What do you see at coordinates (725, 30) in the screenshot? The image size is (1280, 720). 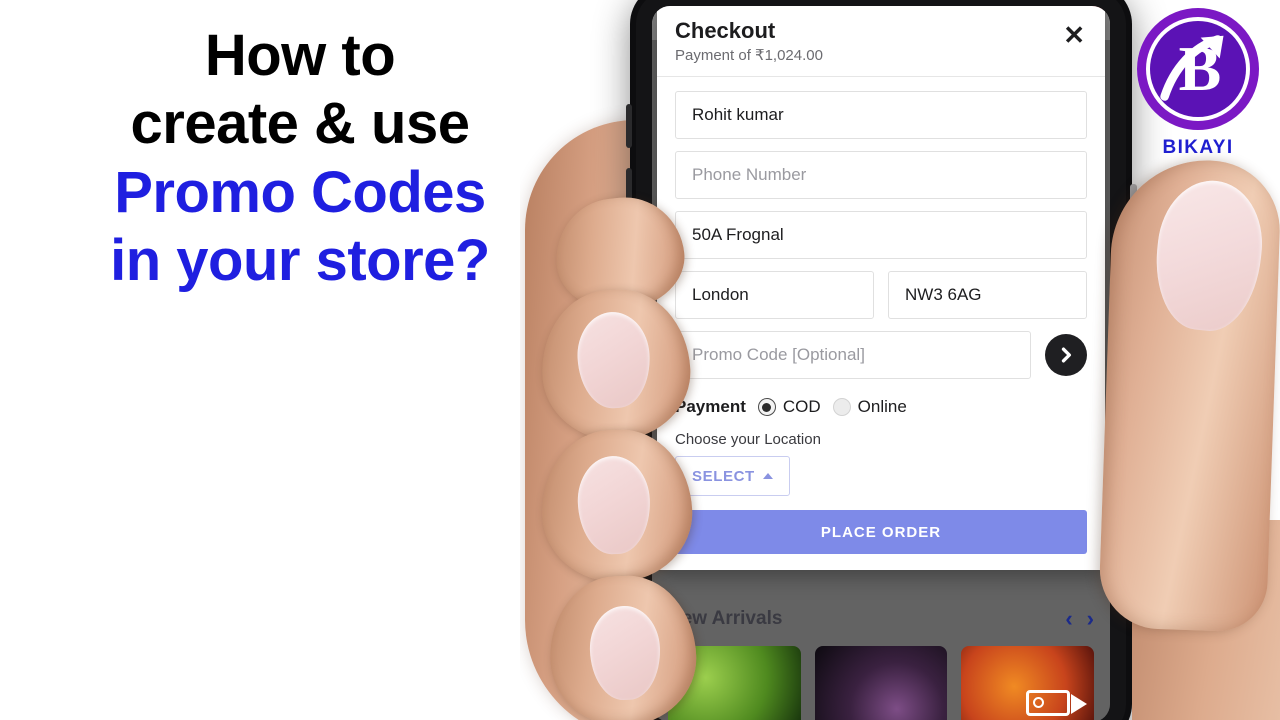 I see `checkout-title: Checkout` at bounding box center [725, 30].